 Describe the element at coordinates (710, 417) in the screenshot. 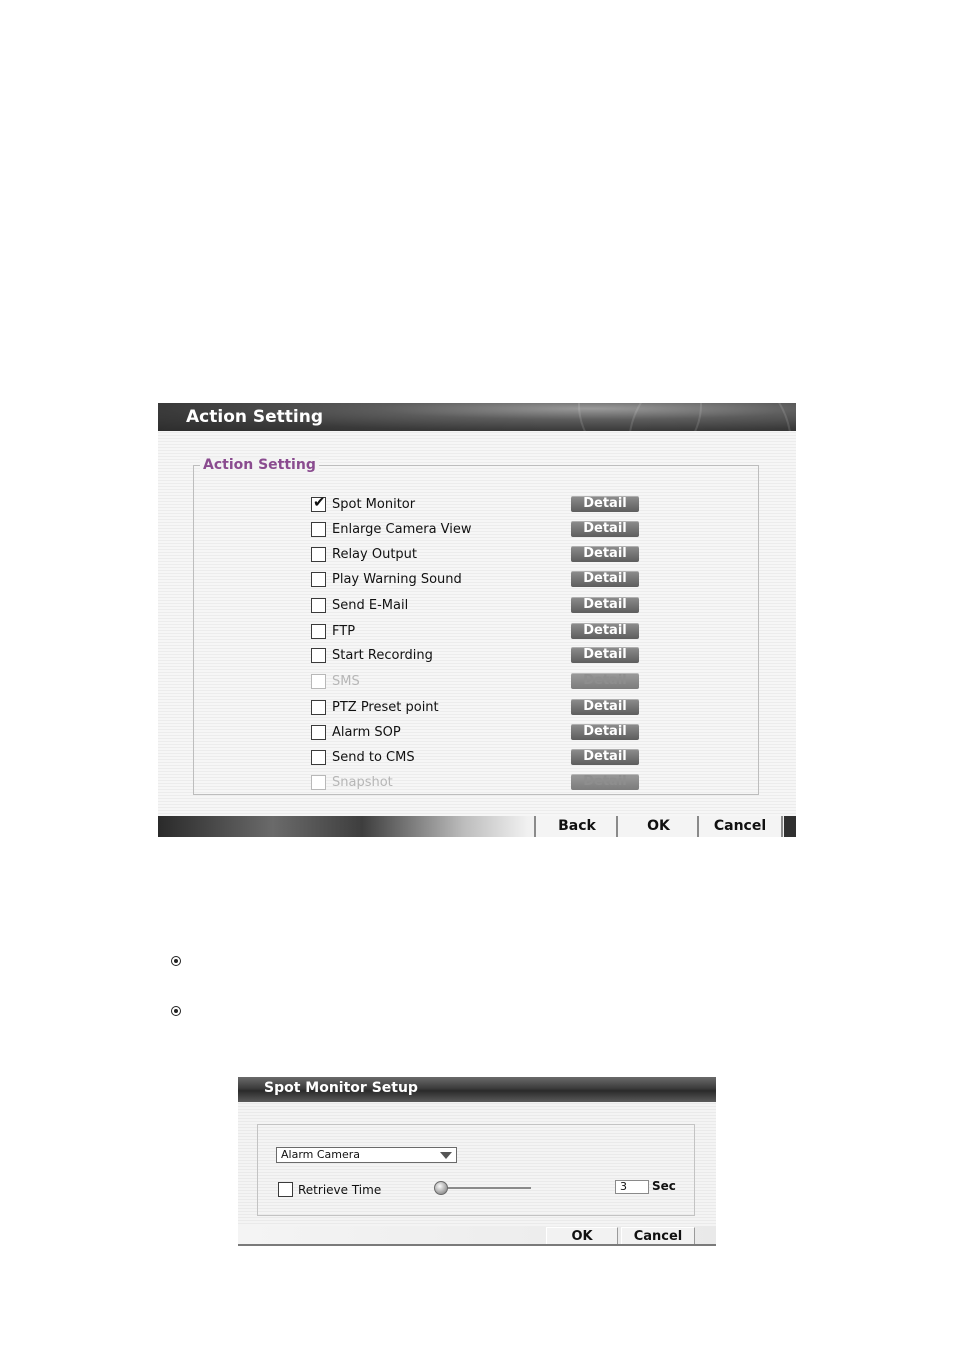

I see `titlebar-decoration` at that location.